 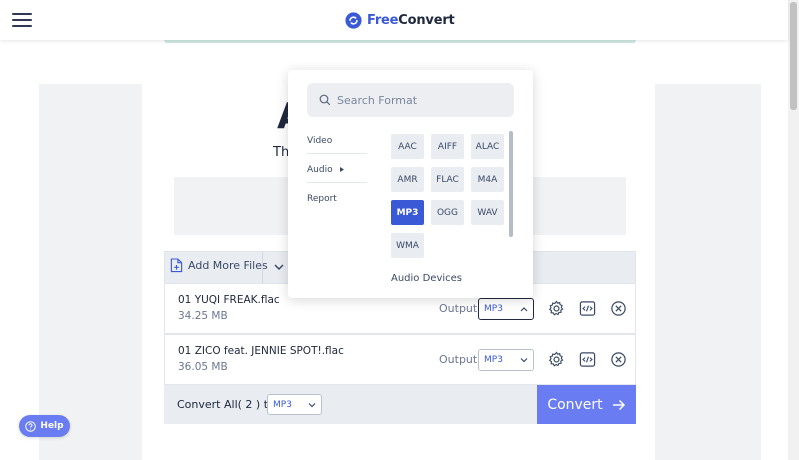 I want to click on add-more-files-label: Add More Files, so click(x=228, y=265).